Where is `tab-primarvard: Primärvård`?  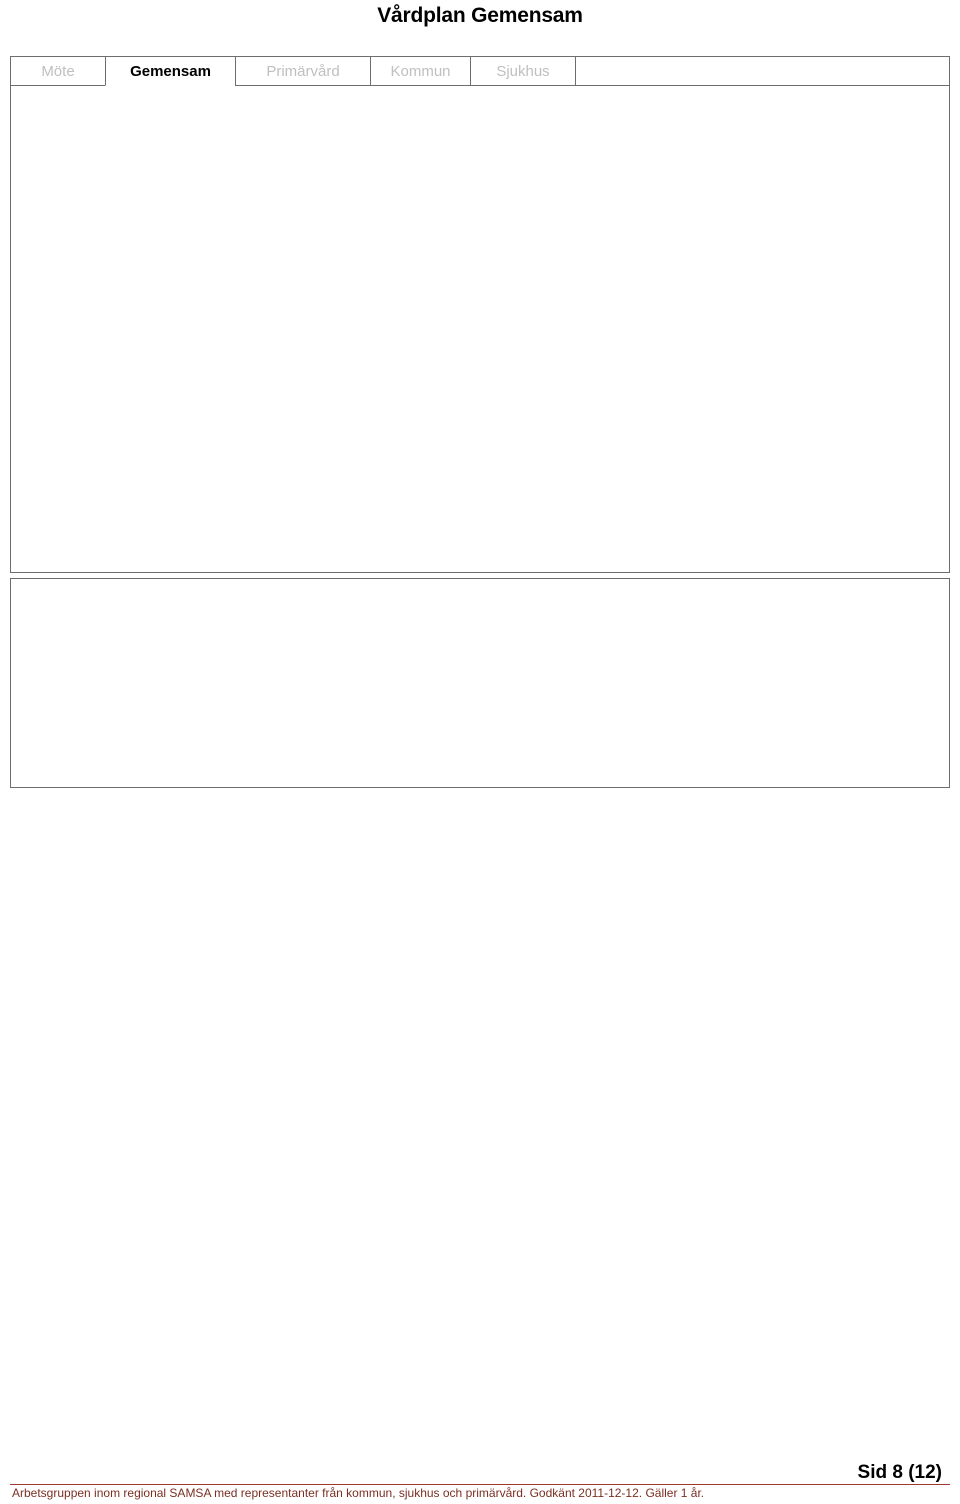 tab-primarvard: Primärvård is located at coordinates (302, 71).